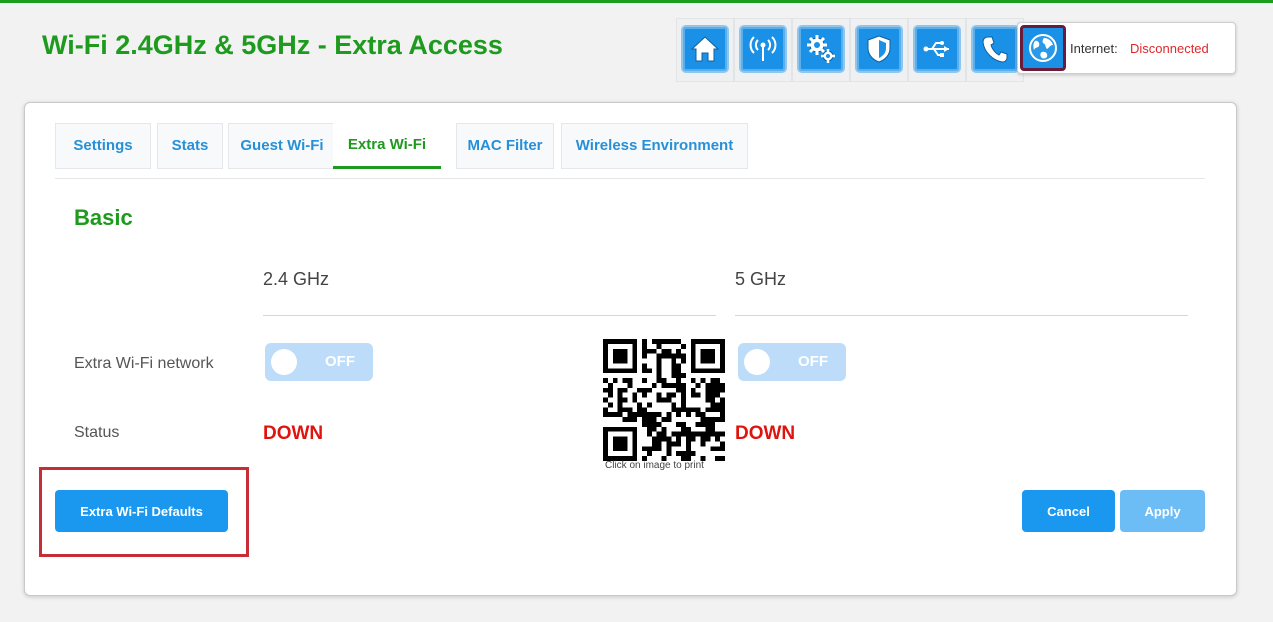 This screenshot has height=622, width=1273. Describe the element at coordinates (293, 433) in the screenshot. I see `band-24-status: DOWN` at that location.